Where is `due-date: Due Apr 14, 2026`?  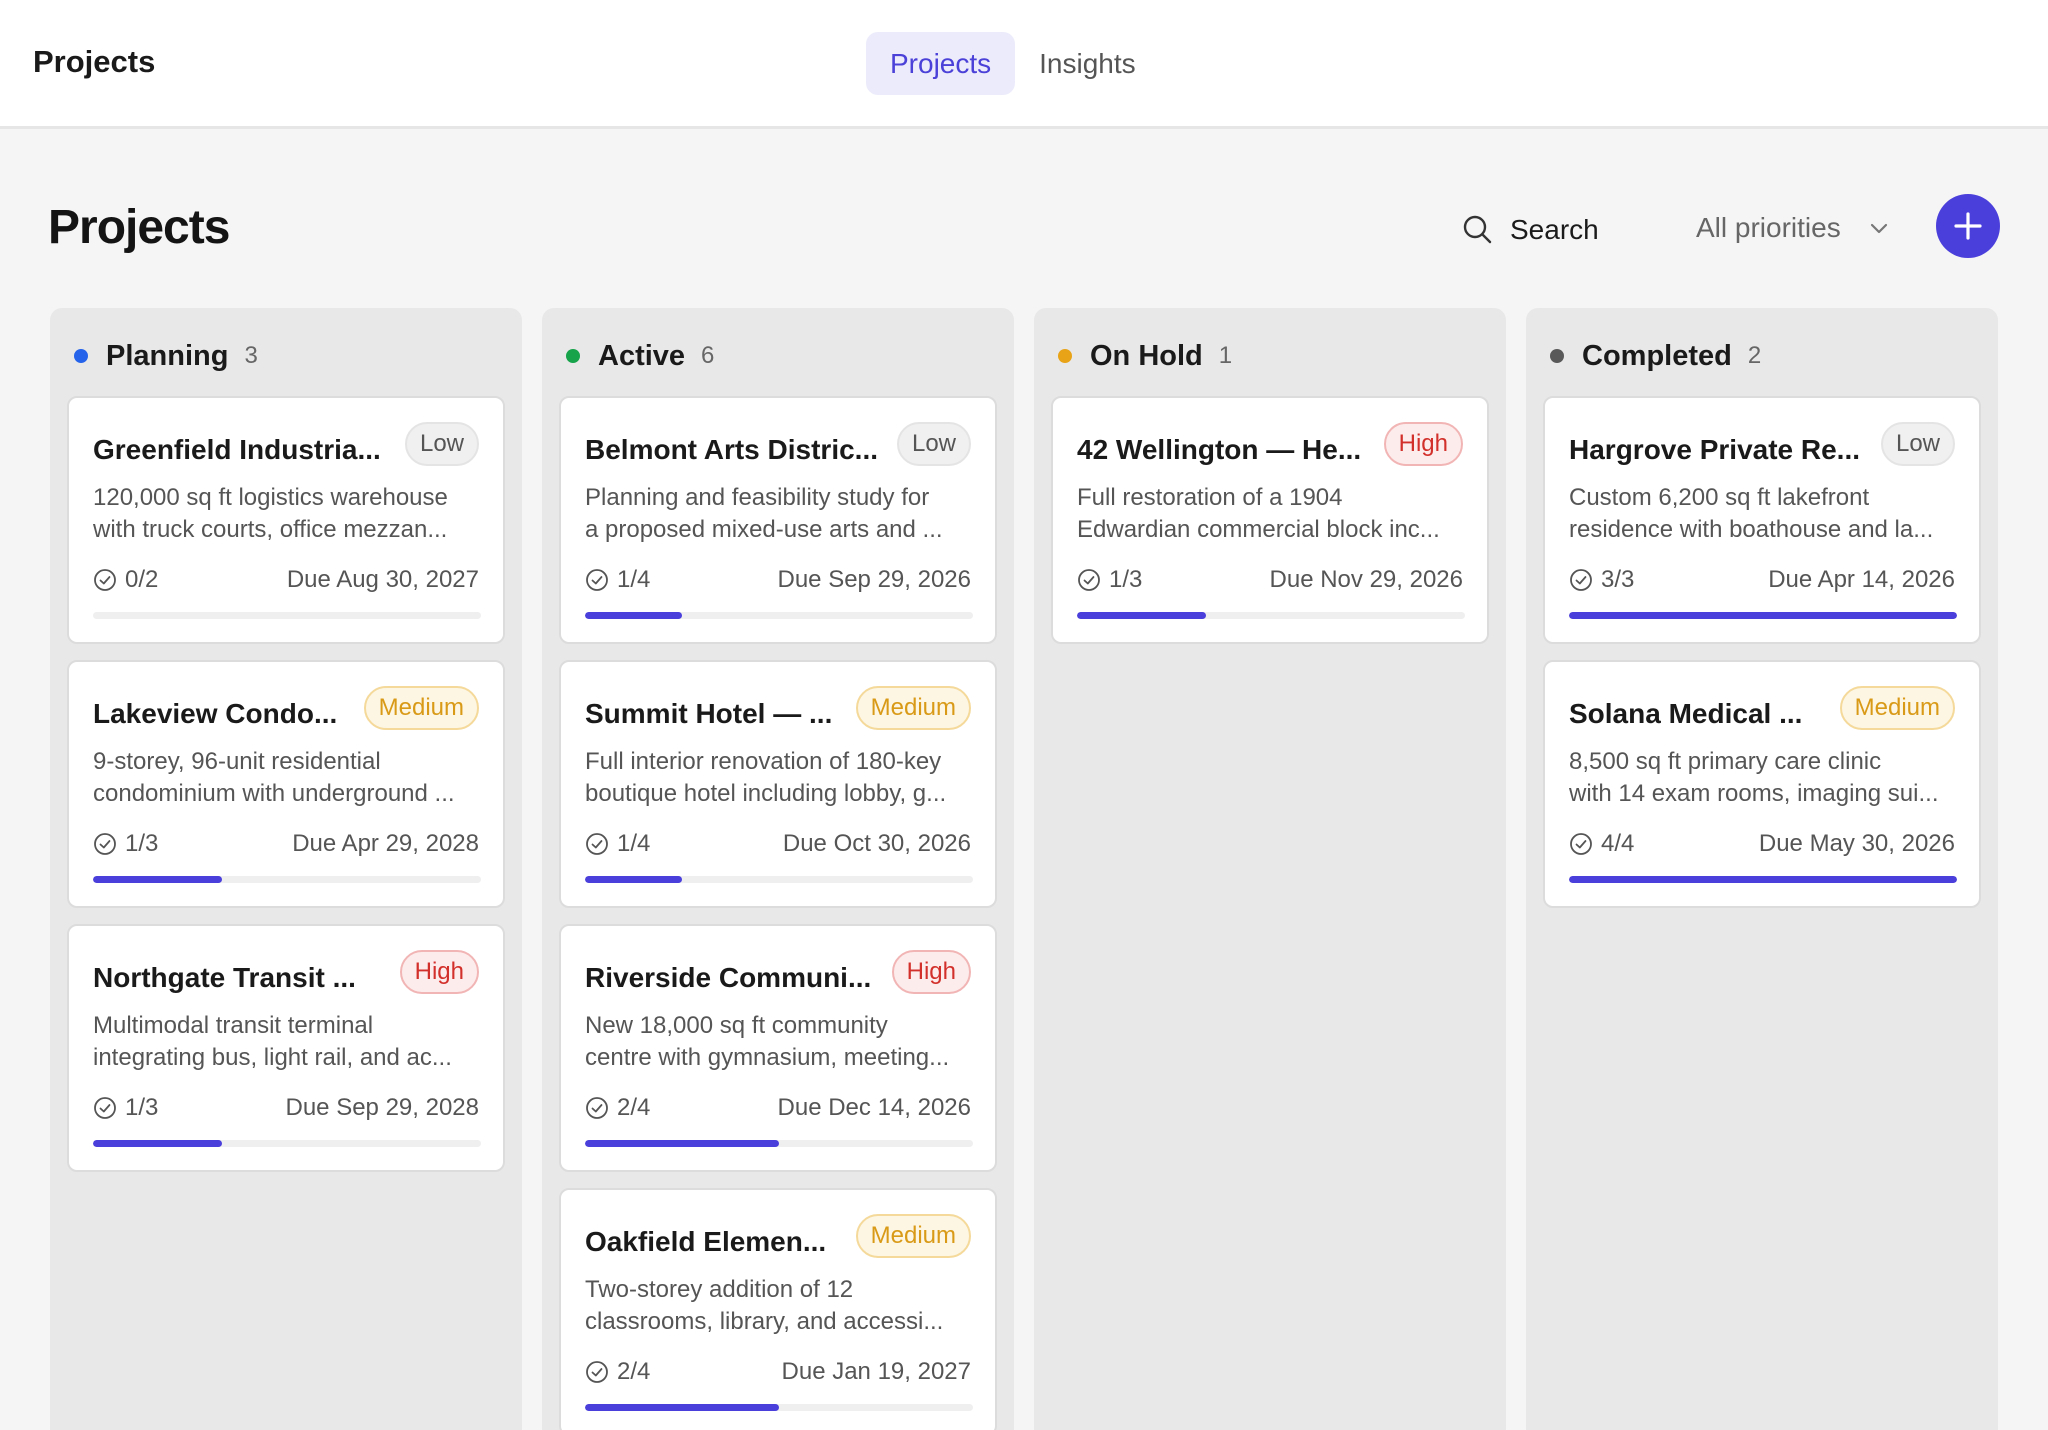 due-date: Due Apr 14, 2026 is located at coordinates (1861, 579).